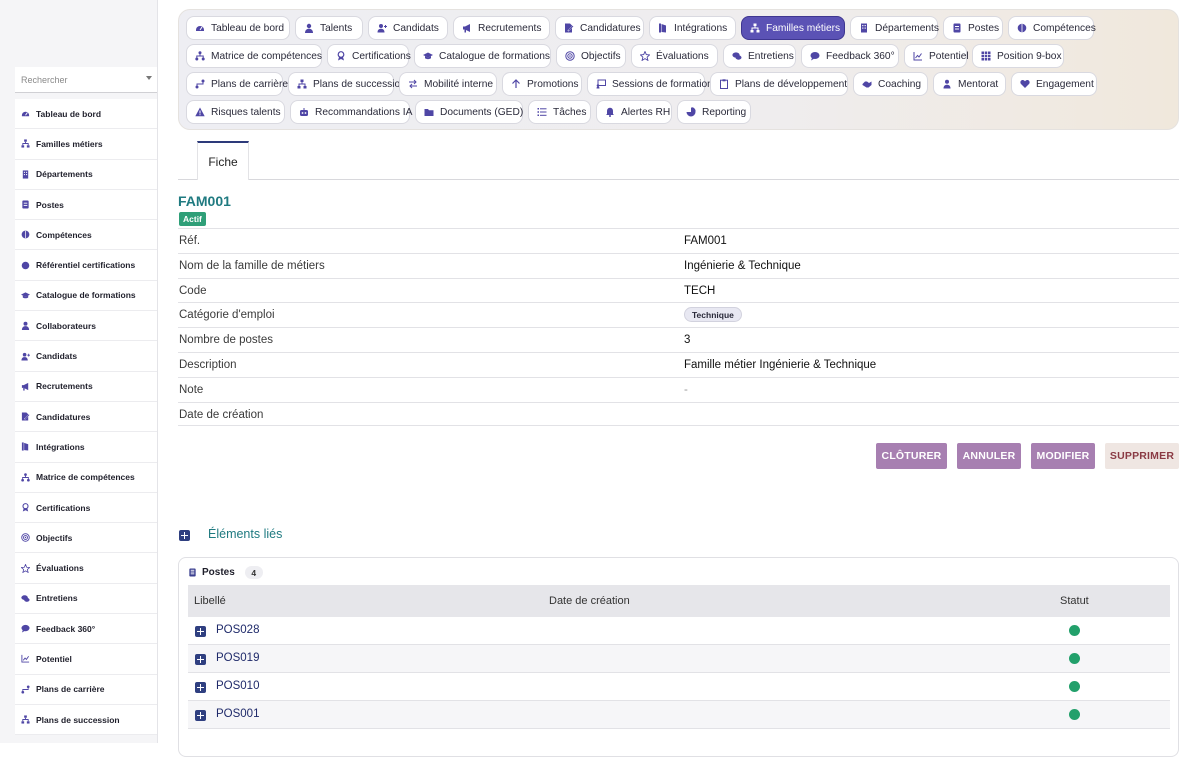 The image size is (1200, 757). I want to click on nav-button-label: Candidats, so click(416, 28).